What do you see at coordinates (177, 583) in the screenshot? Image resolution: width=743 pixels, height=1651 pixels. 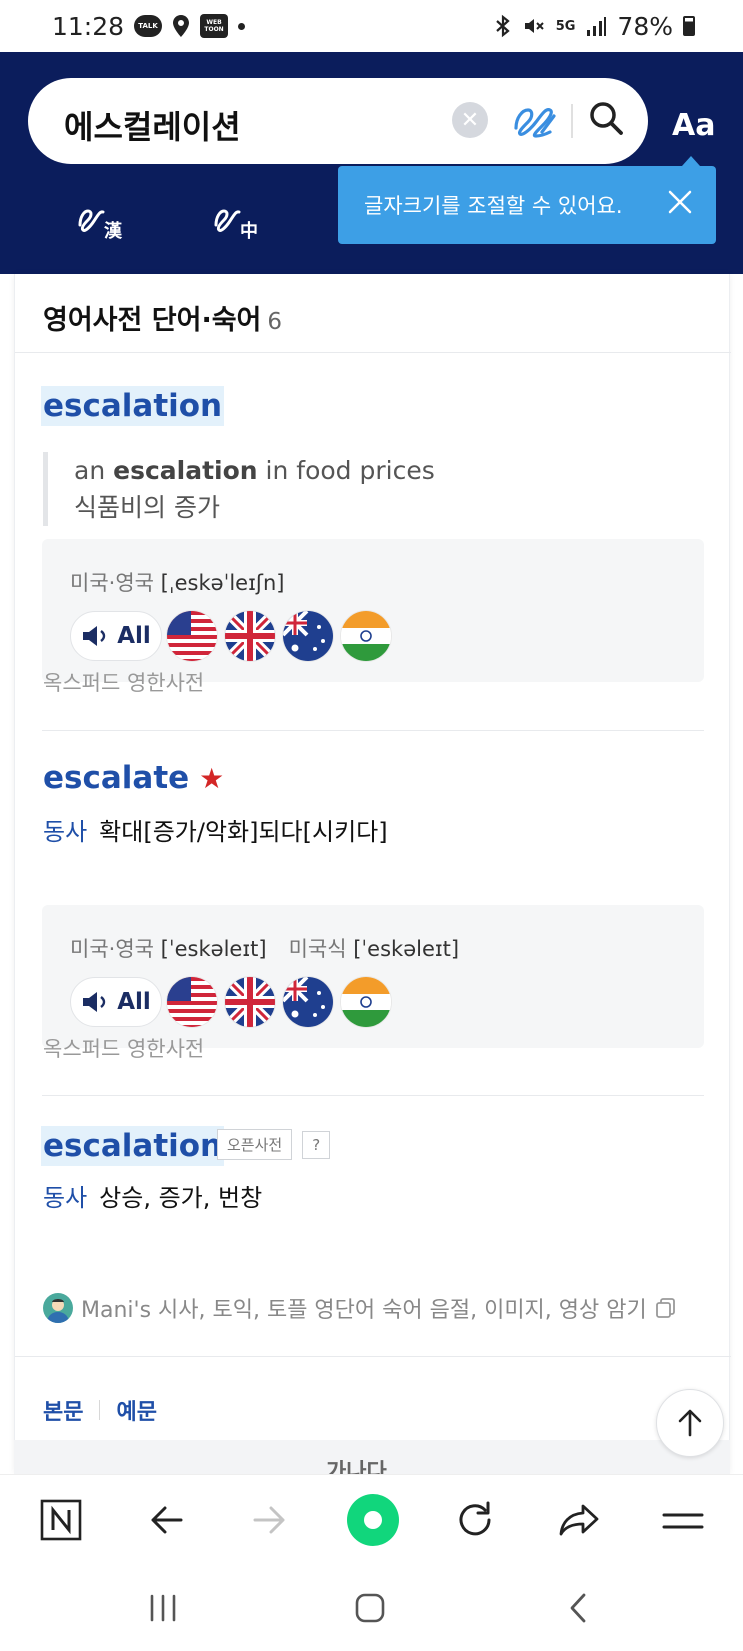 I see `pronunciation-text: 미국·영국 [ˌeskəˈleɪʃn]` at bounding box center [177, 583].